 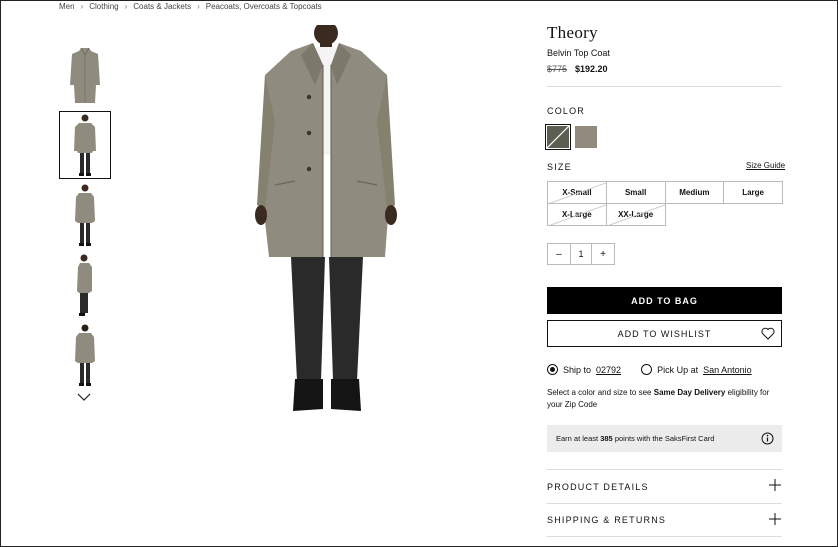 I want to click on pickup-radio, so click(x=647, y=369).